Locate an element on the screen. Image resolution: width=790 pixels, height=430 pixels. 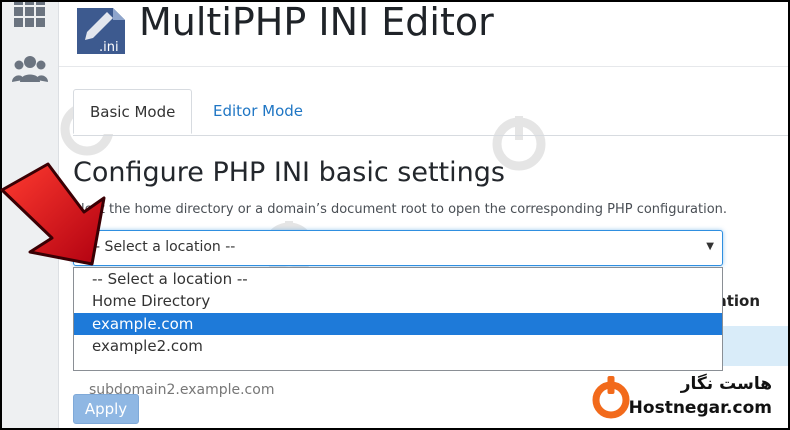
grid-icon is located at coordinates (30, 20).